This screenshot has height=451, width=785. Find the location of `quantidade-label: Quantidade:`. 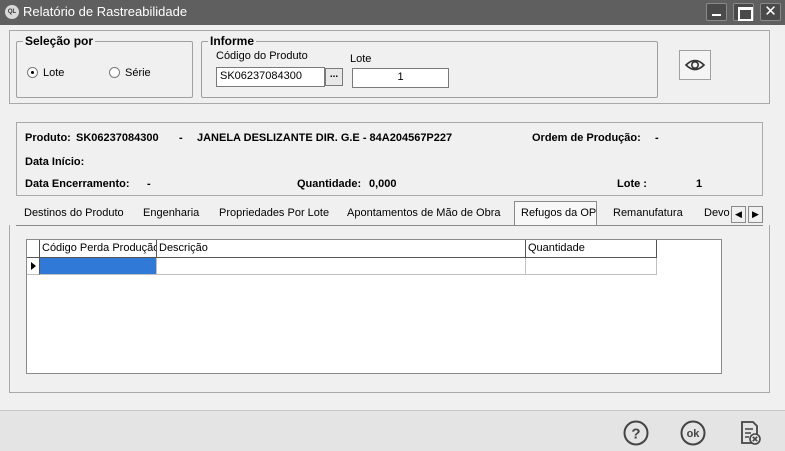

quantidade-label: Quantidade: is located at coordinates (329, 184).